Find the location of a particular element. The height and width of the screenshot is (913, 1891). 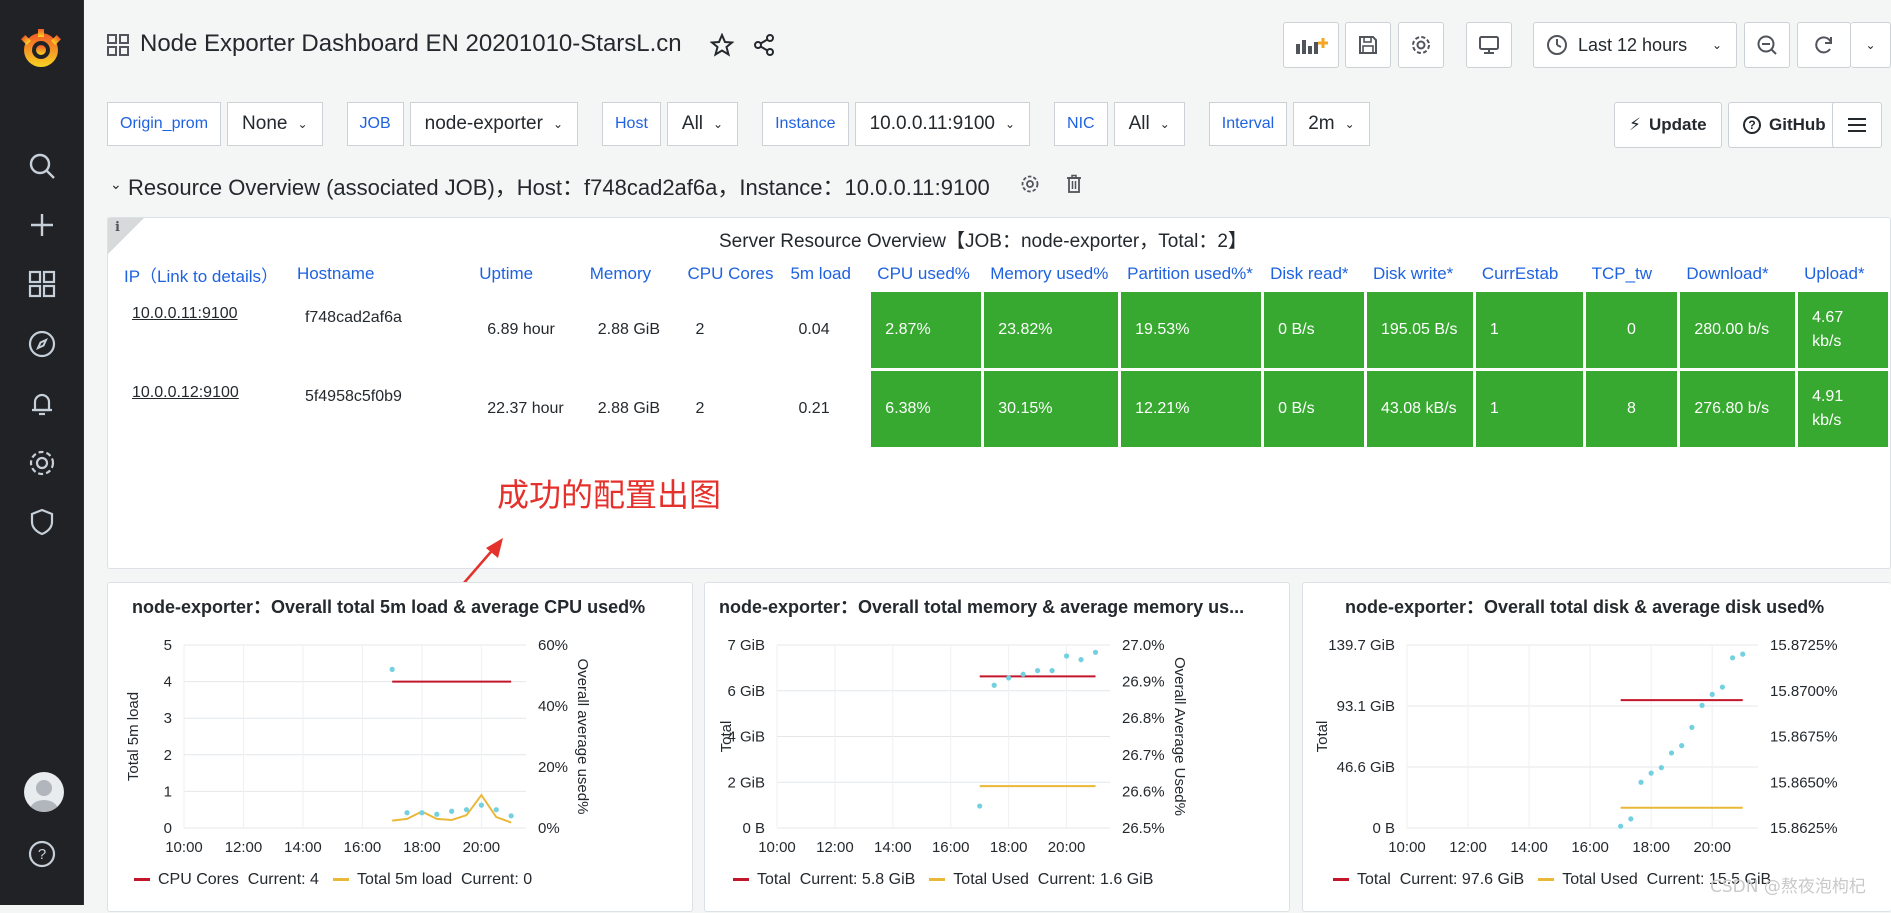

table-header: Disk write* is located at coordinates (1420, 274).